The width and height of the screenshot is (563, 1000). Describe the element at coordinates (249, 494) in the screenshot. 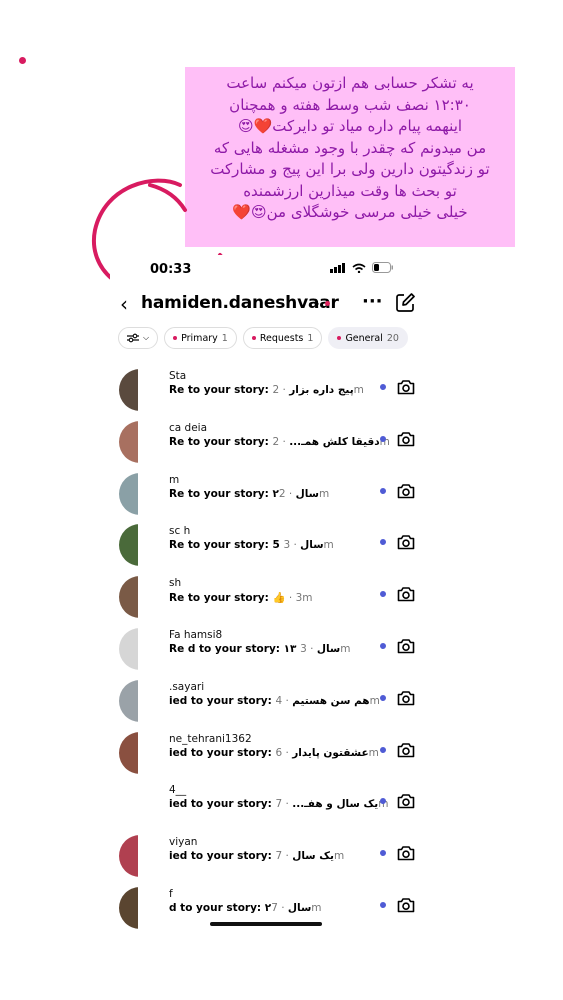

I see `thread-message: Re to your story: ۲سال · 2m` at that location.